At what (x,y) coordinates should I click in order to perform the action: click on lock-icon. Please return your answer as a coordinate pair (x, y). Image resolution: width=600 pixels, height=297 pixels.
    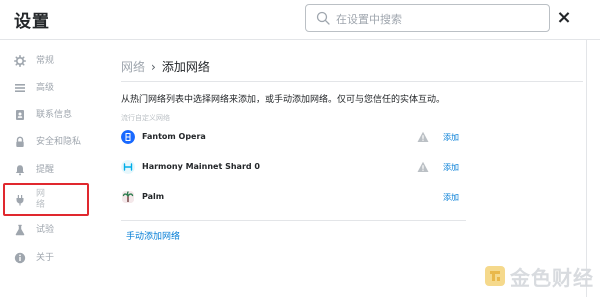
    Looking at the image, I should click on (20, 141).